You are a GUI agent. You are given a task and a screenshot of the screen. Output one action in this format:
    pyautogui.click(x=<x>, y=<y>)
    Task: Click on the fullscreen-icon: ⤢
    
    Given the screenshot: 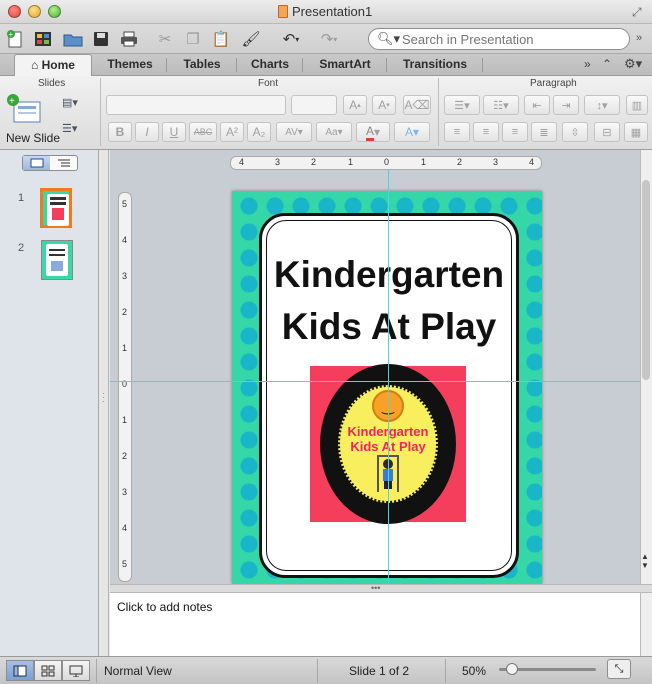 What is the action you would take?
    pyautogui.click(x=637, y=12)
    